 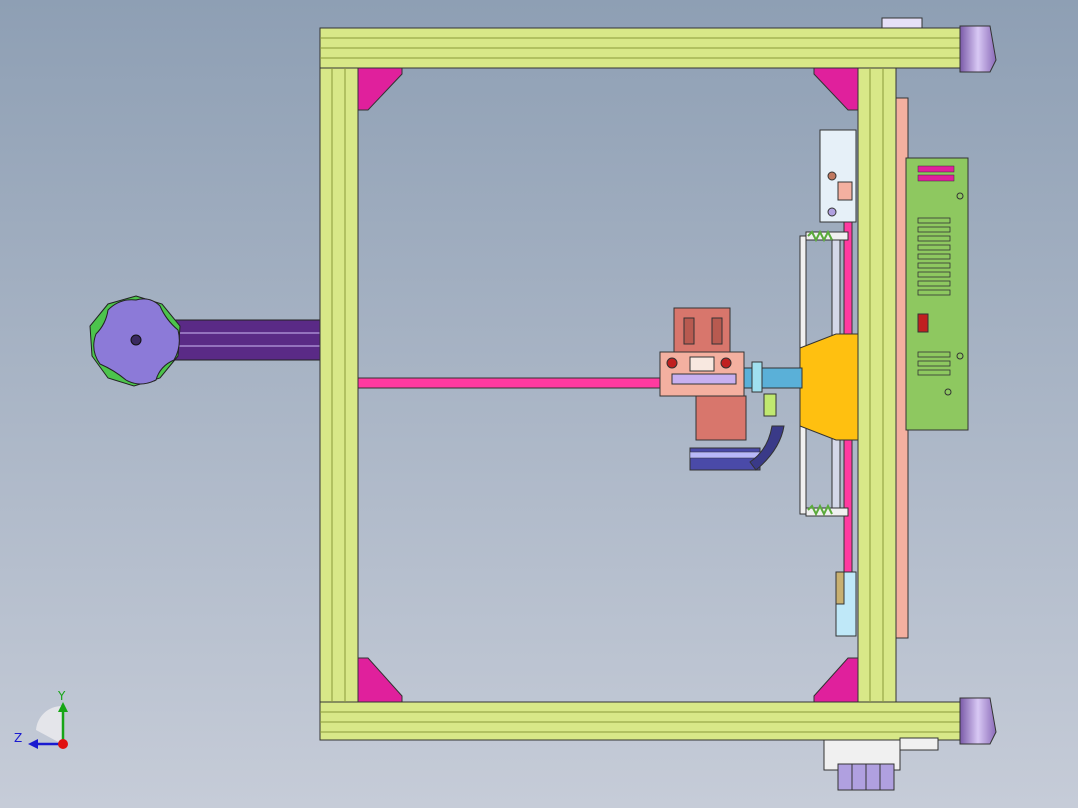 What do you see at coordinates (877, 385) in the screenshot?
I see `frame-right-beam` at bounding box center [877, 385].